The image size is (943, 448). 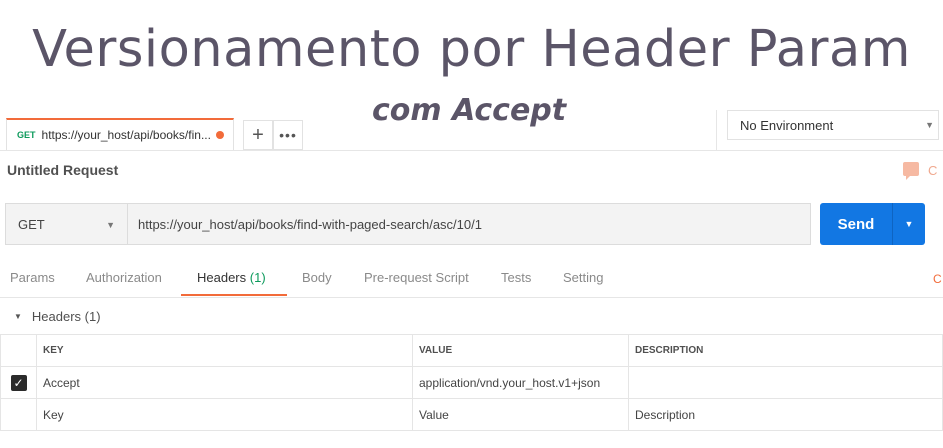 What do you see at coordinates (716, 130) in the screenshot?
I see `env-divider` at bounding box center [716, 130].